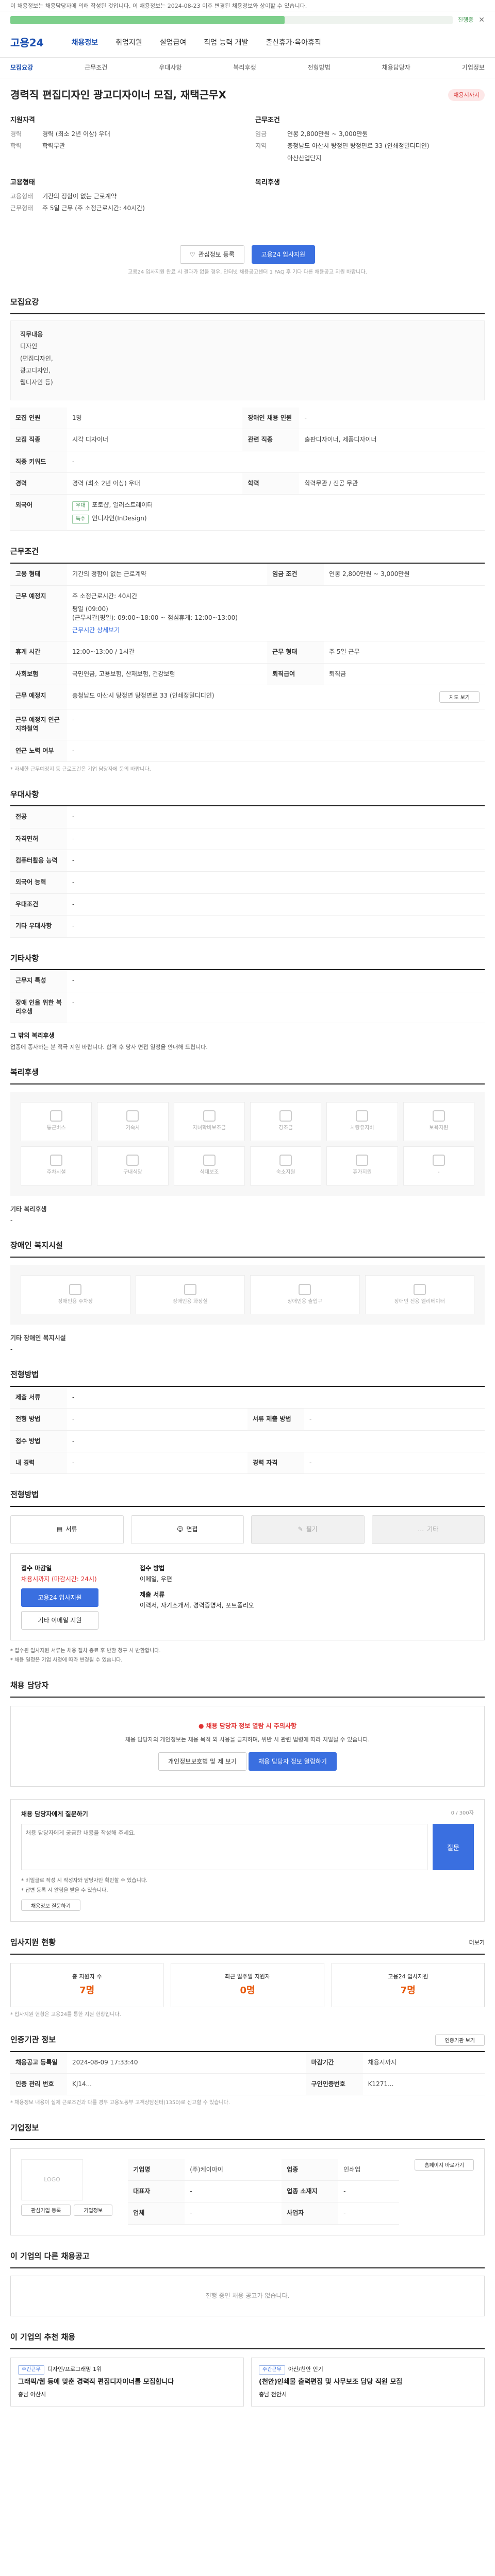 The height and width of the screenshot is (2576, 495). What do you see at coordinates (38, 861) in the screenshot?
I see `row-key: 컴퓨터활용 능력` at bounding box center [38, 861].